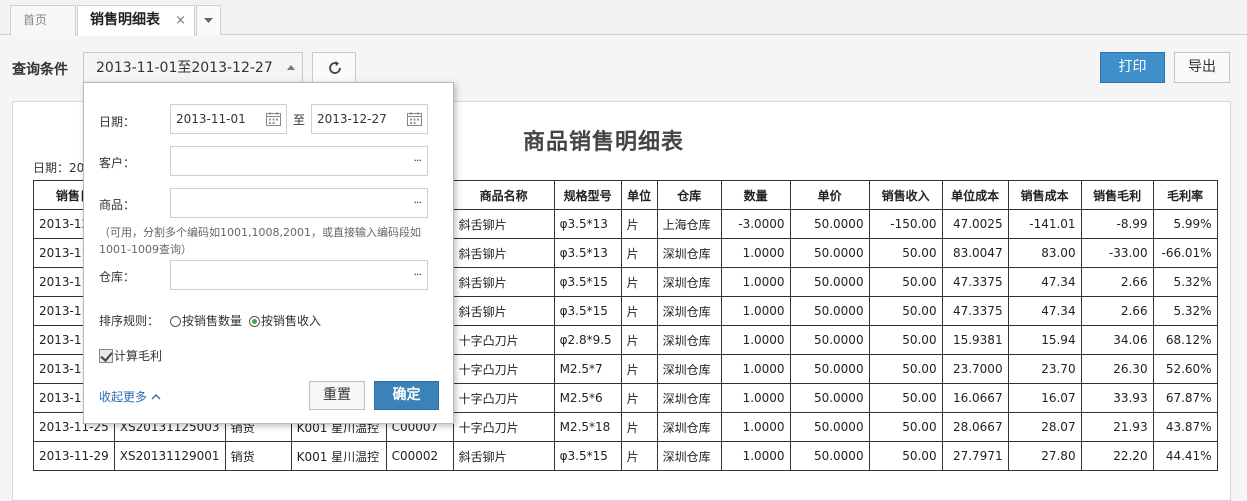  I want to click on customer-input: ···, so click(299, 161).